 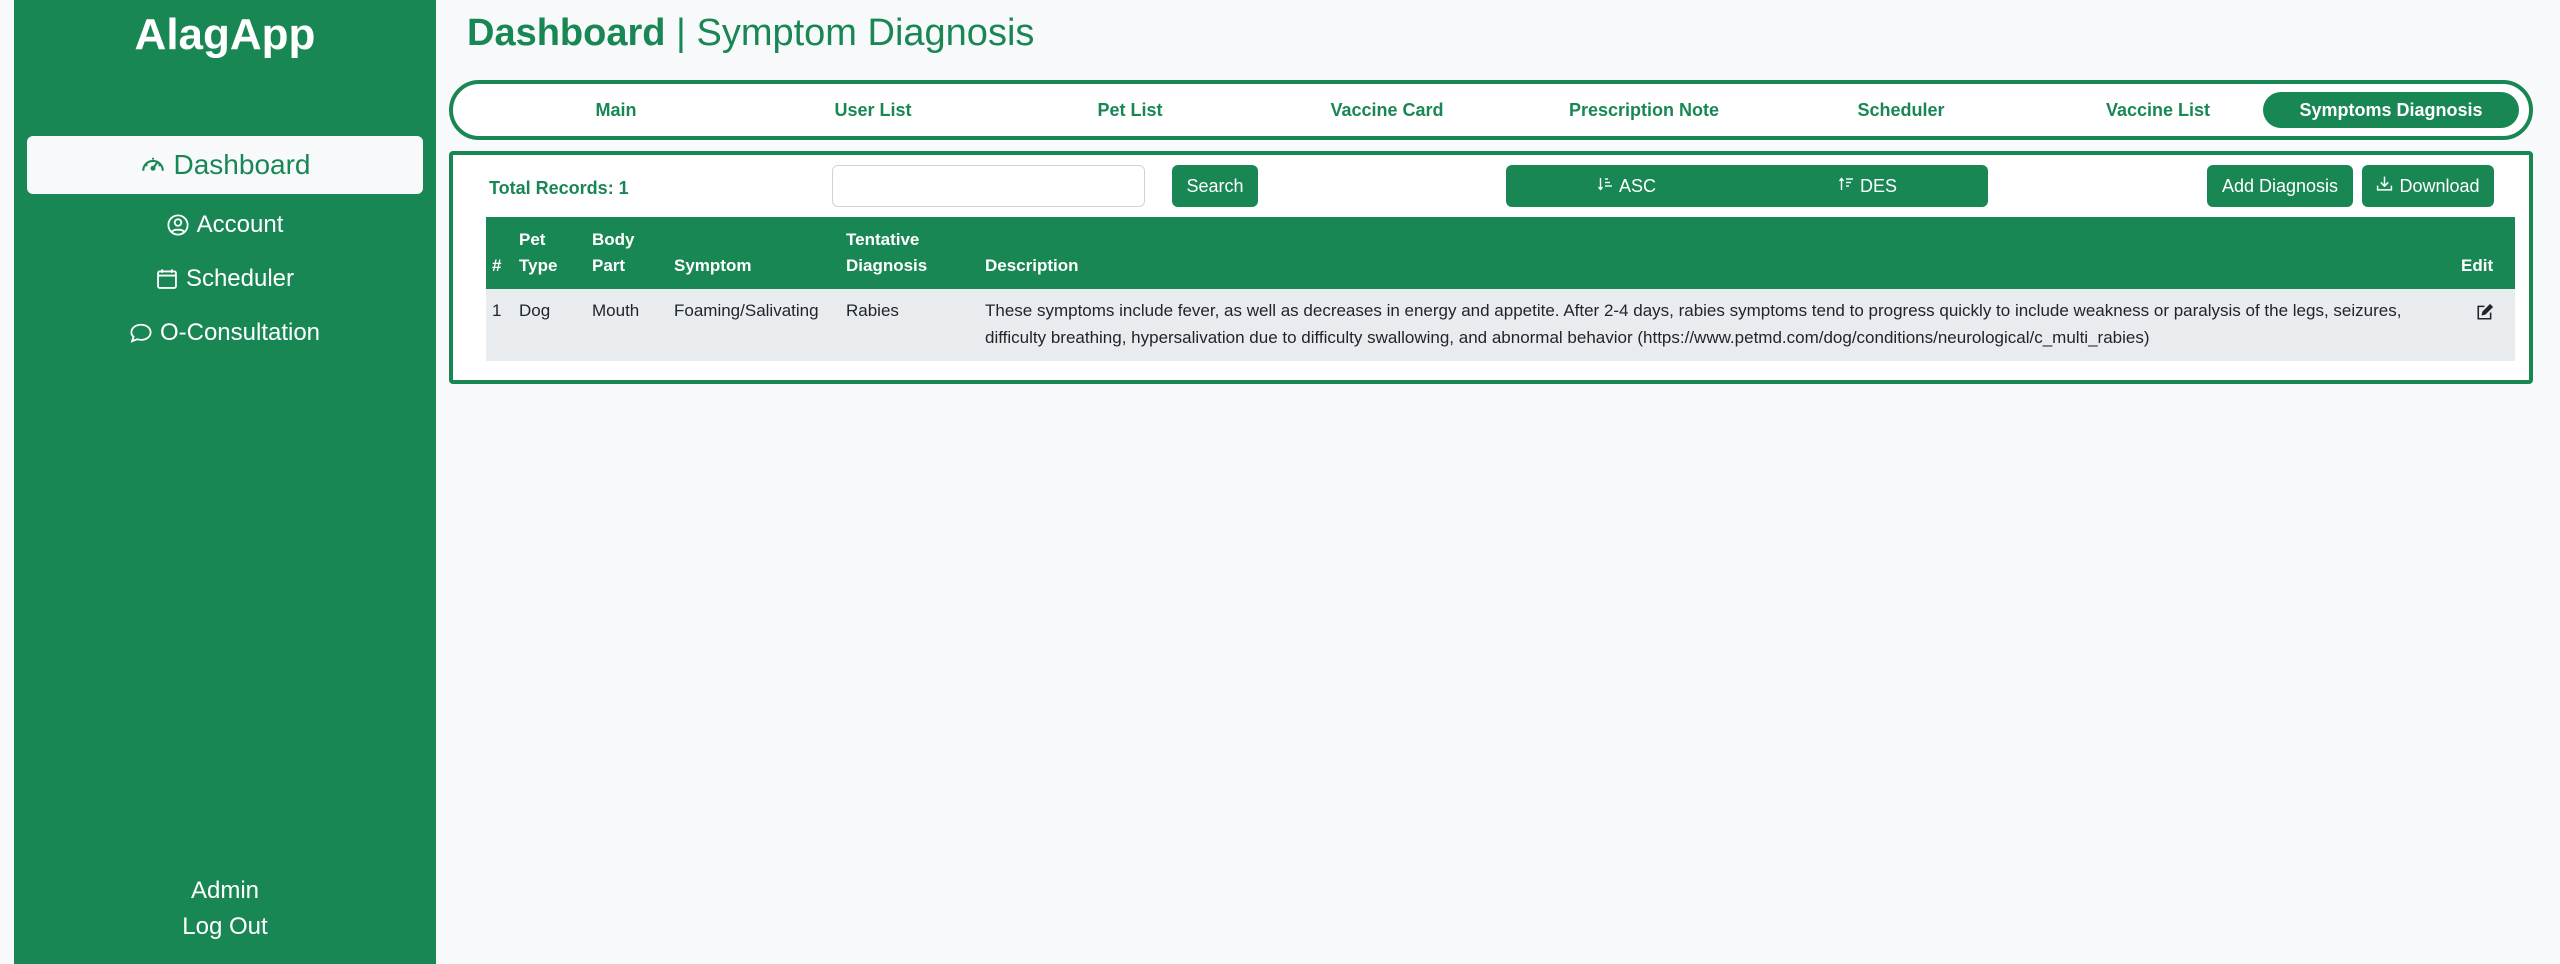 I want to click on admin-label: Admin, so click(x=225, y=890).